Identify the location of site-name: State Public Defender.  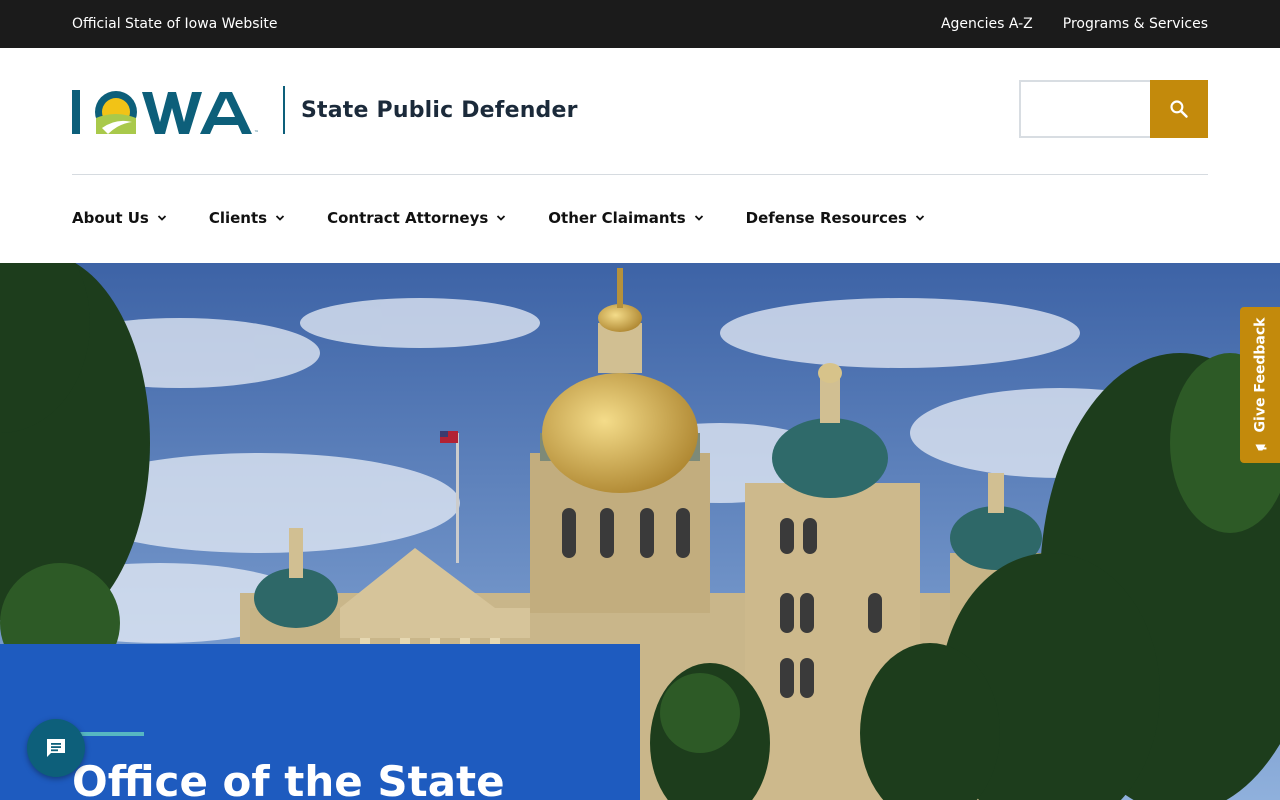
(439, 111).